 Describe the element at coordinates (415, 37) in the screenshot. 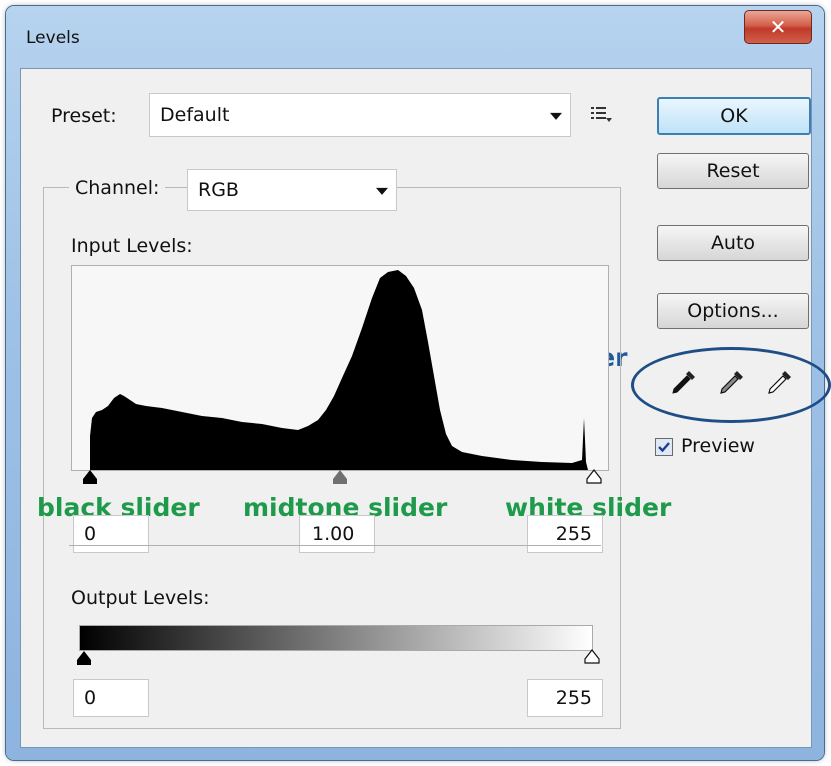

I see `title-bar: Levels ✕` at that location.